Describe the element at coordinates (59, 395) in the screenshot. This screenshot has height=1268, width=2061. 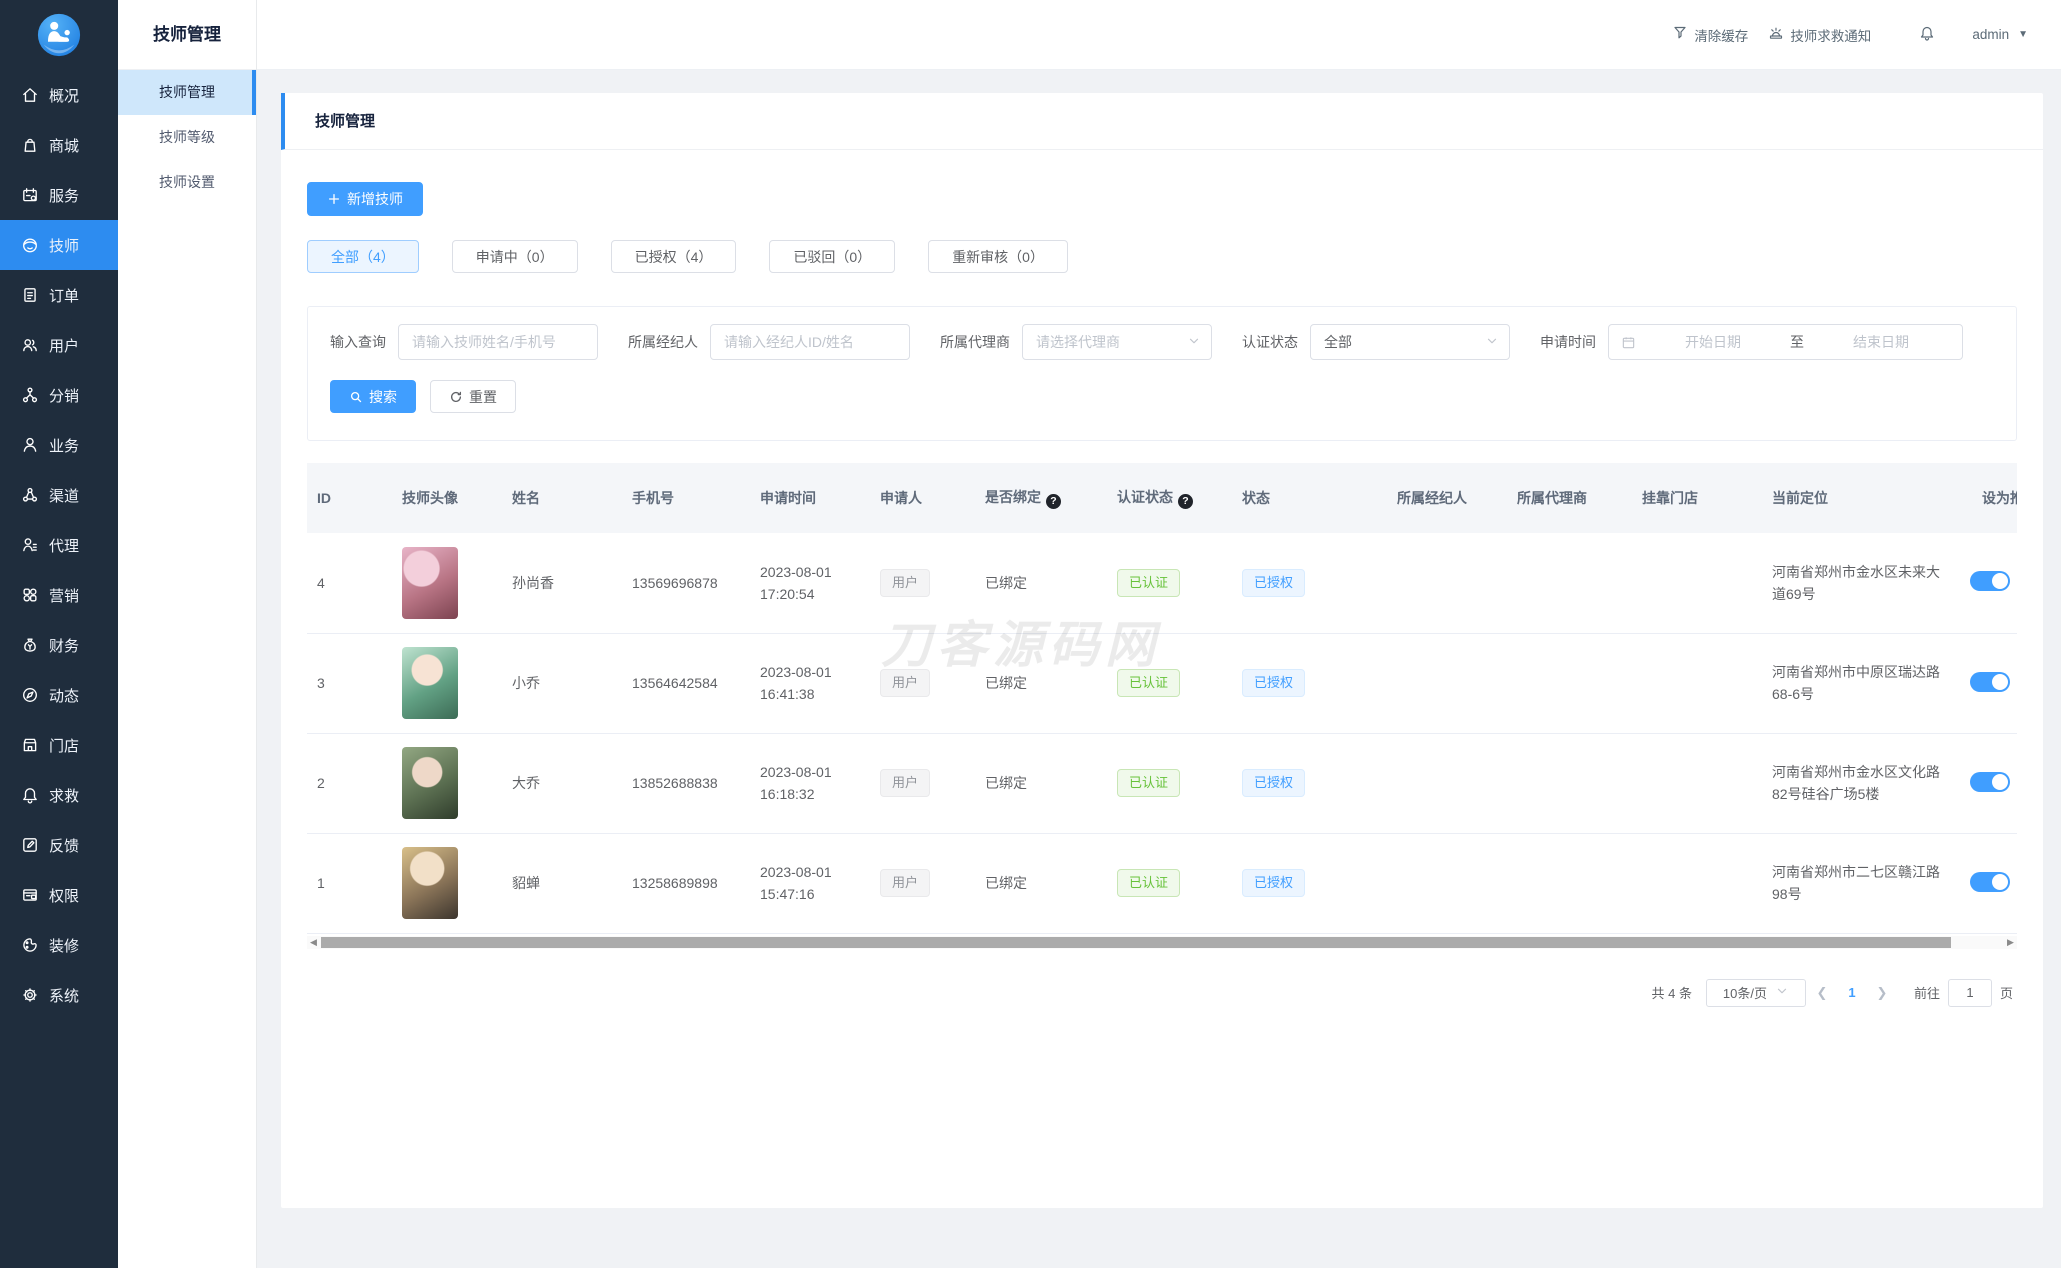
I see `sidebar-item-distribution: 分销` at that location.